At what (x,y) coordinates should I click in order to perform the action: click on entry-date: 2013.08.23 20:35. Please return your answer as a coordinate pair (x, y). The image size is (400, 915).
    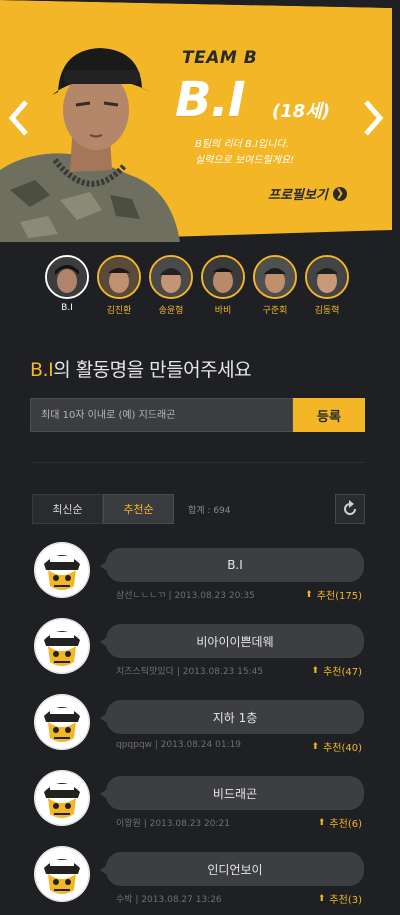
    Looking at the image, I should click on (214, 596).